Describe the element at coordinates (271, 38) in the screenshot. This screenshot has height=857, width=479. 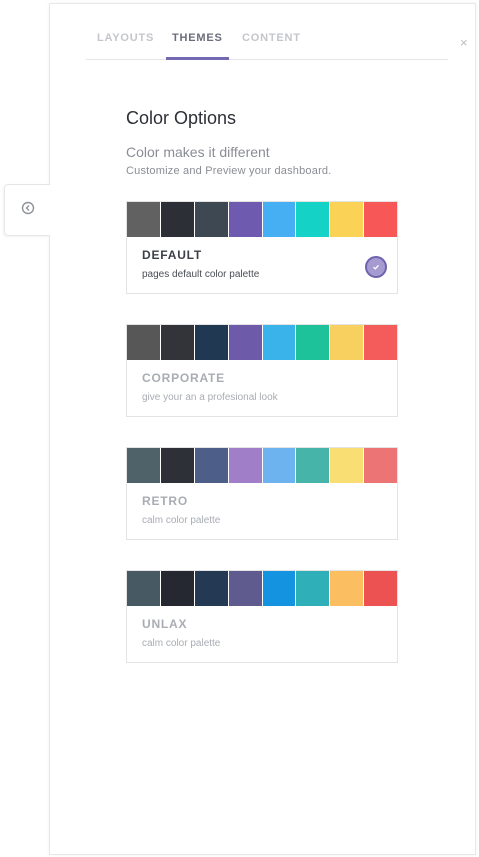
I see `tab-content: CONTENT` at that location.